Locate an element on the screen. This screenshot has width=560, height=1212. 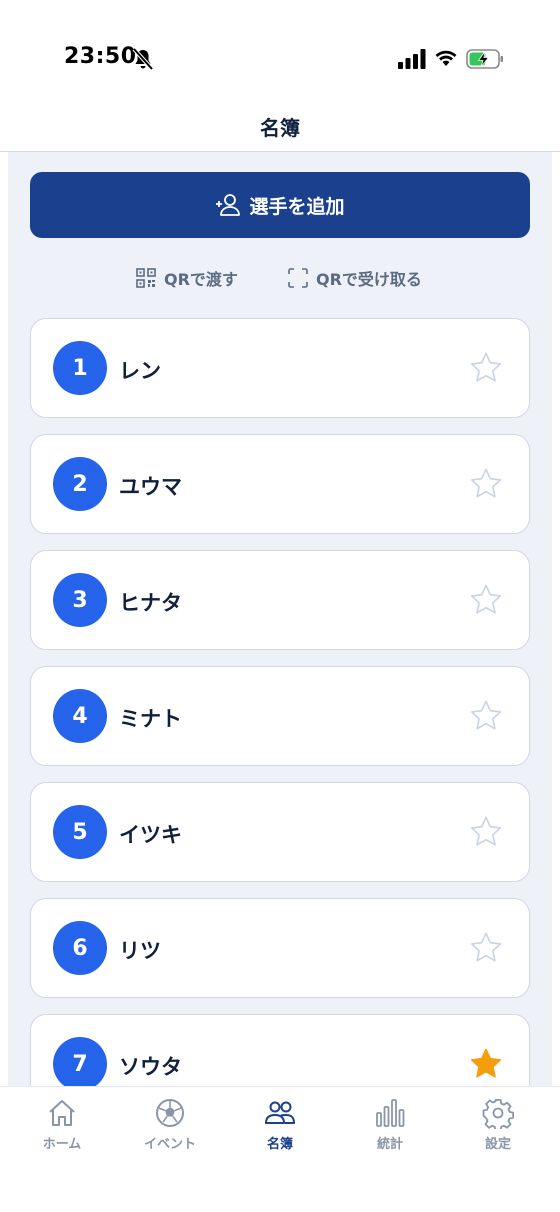
bell-slash-icon is located at coordinates (143, 59).